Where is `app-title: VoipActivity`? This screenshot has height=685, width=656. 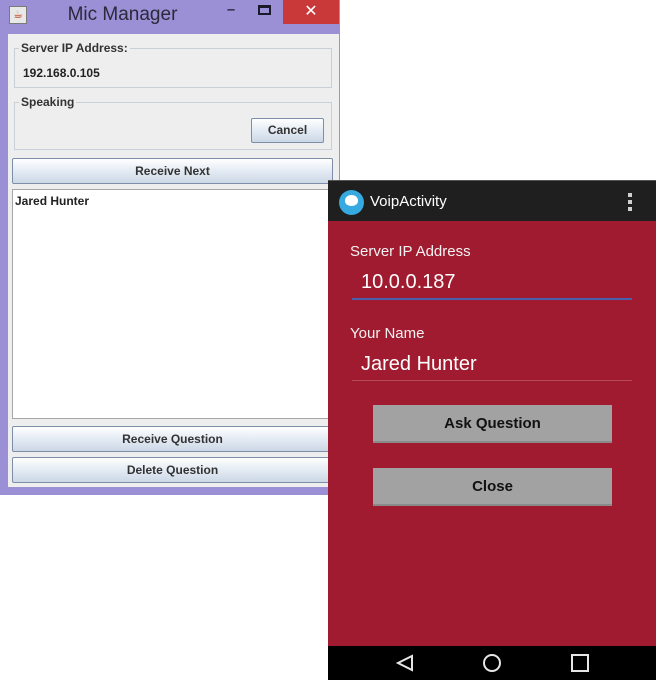 app-title: VoipActivity is located at coordinates (408, 201).